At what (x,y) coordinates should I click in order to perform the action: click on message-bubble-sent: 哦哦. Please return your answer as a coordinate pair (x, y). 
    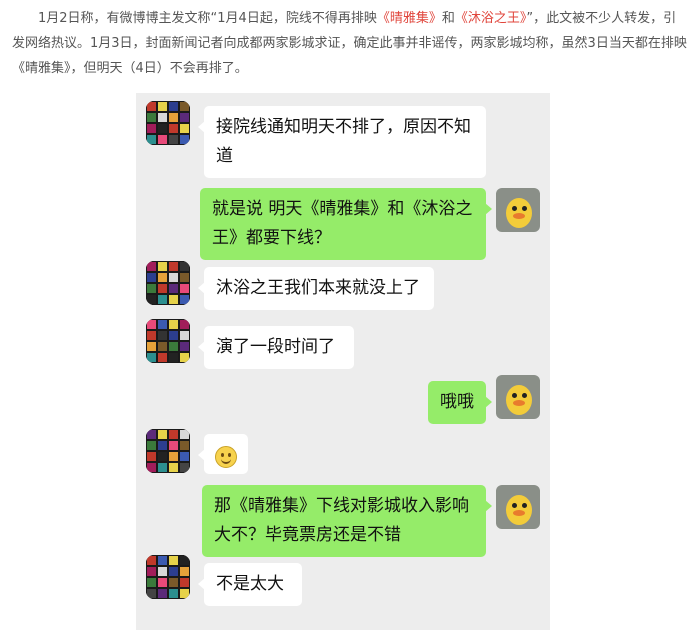
    Looking at the image, I should click on (460, 402).